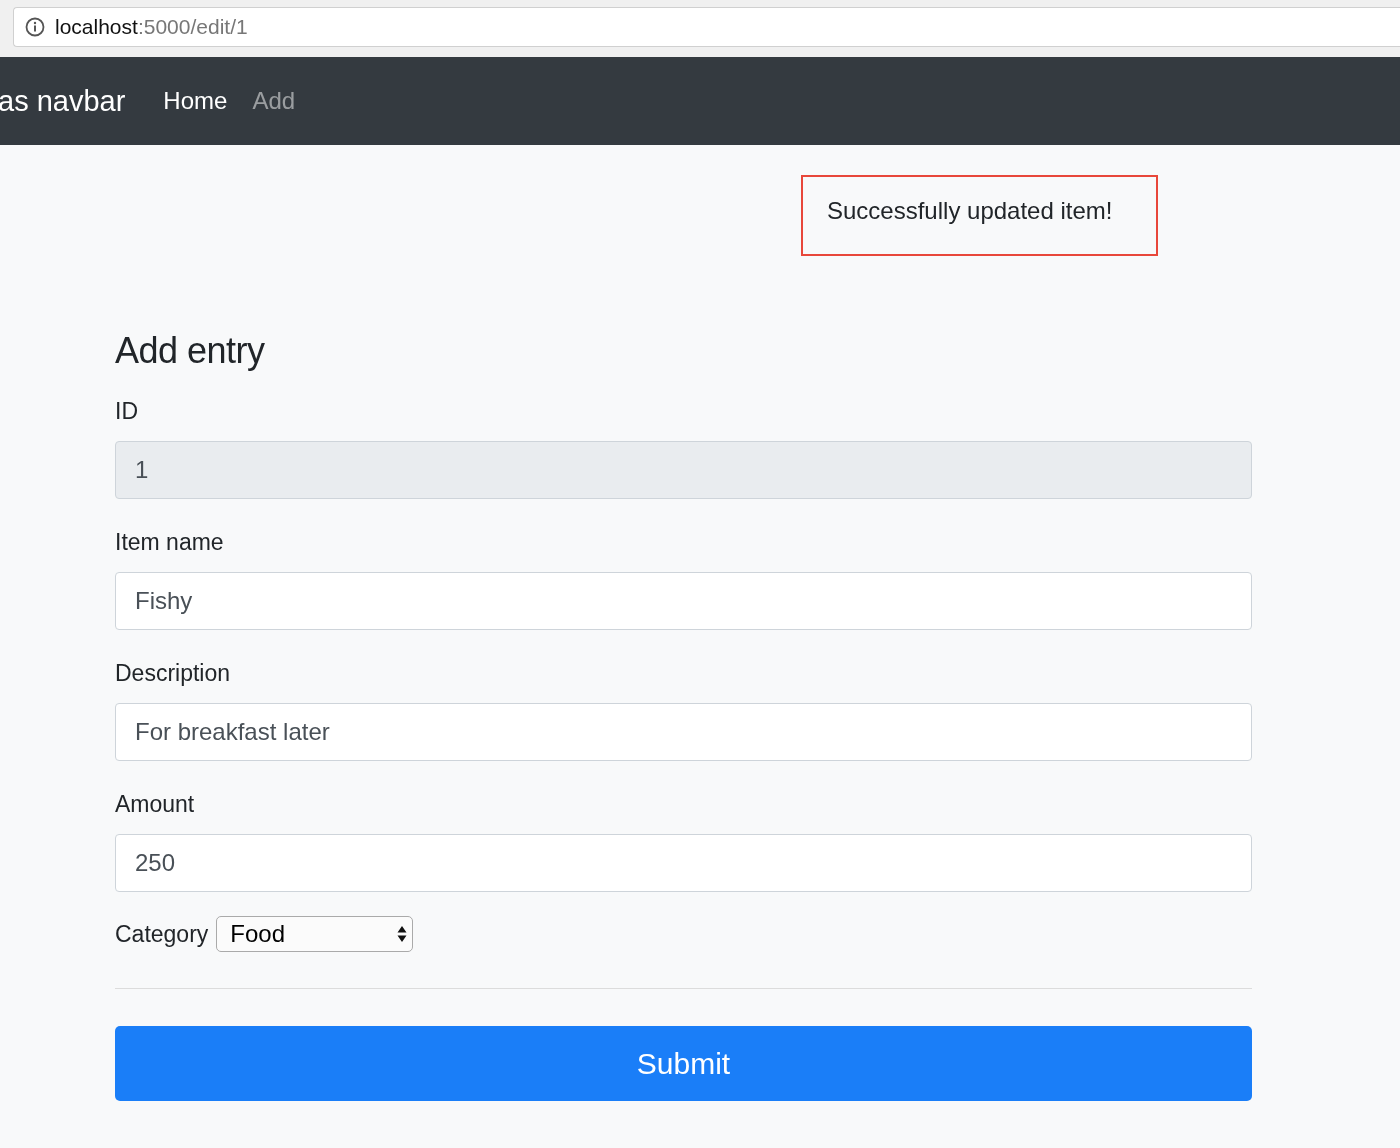  I want to click on field-label: Description, so click(173, 674).